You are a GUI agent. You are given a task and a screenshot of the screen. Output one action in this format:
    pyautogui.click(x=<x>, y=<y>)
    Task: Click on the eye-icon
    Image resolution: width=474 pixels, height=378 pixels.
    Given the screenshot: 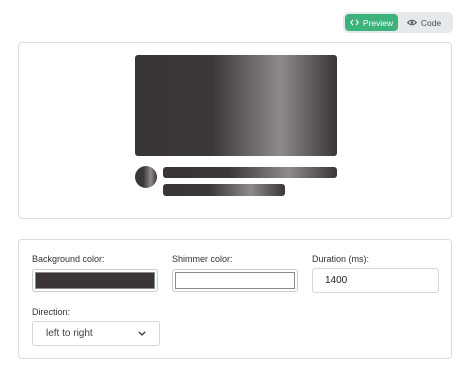 What is the action you would take?
    pyautogui.click(x=411, y=22)
    